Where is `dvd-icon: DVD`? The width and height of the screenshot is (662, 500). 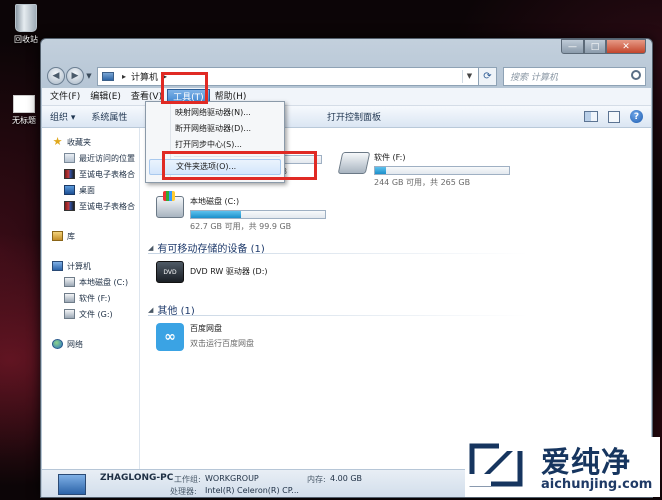 dvd-icon: DVD is located at coordinates (170, 272).